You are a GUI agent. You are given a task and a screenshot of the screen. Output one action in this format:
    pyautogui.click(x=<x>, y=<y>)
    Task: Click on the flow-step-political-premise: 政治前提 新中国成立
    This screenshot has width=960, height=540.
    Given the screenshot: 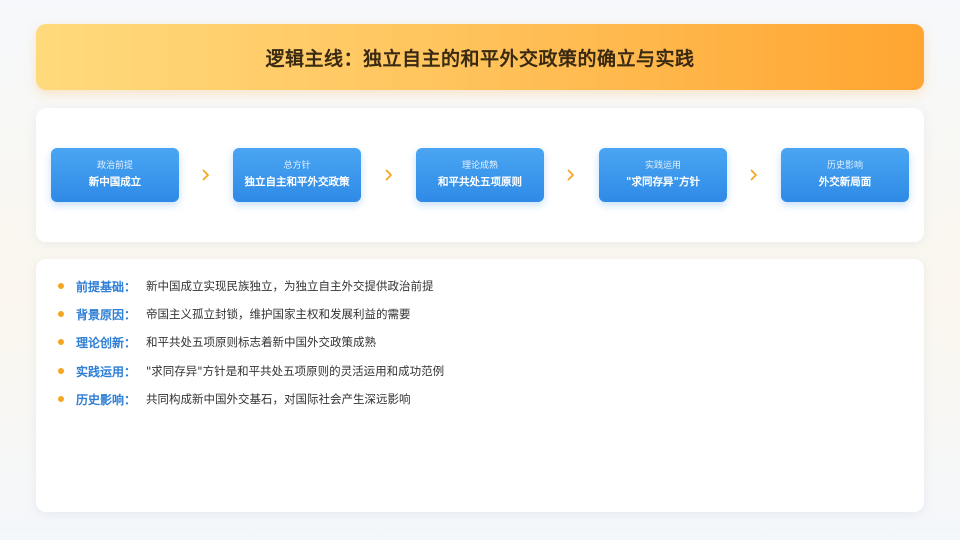 What is the action you would take?
    pyautogui.click(x=115, y=175)
    